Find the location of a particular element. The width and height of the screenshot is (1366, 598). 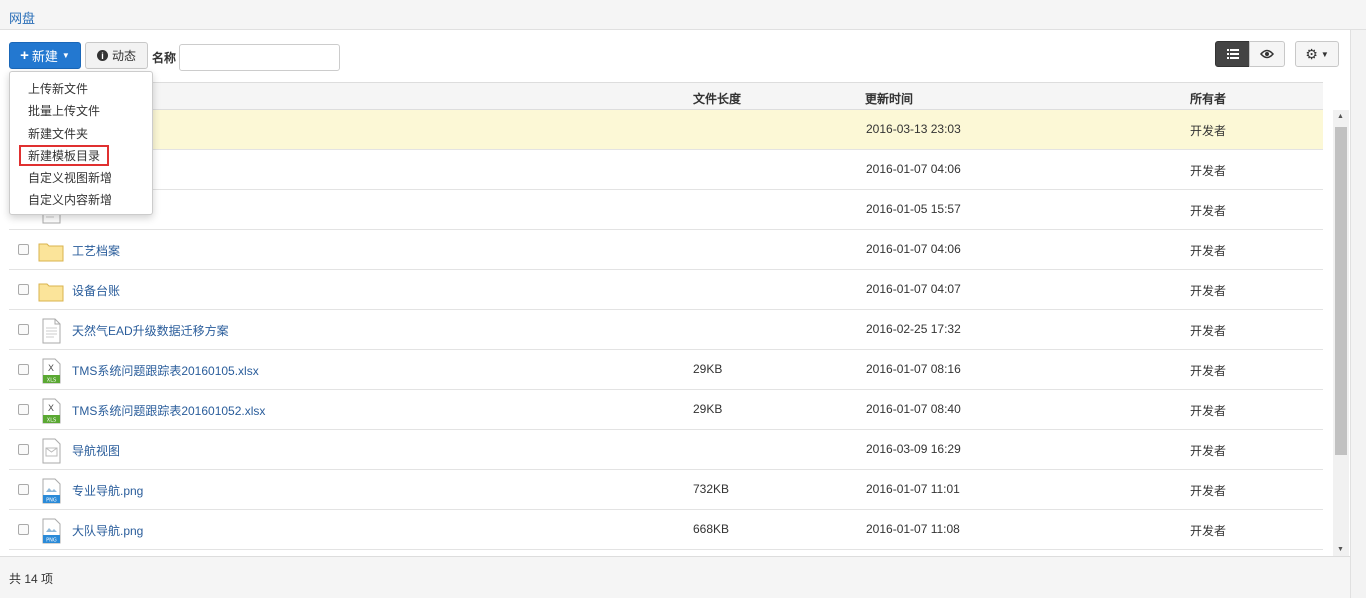

column-header-time: 更新时间 is located at coordinates (889, 98).